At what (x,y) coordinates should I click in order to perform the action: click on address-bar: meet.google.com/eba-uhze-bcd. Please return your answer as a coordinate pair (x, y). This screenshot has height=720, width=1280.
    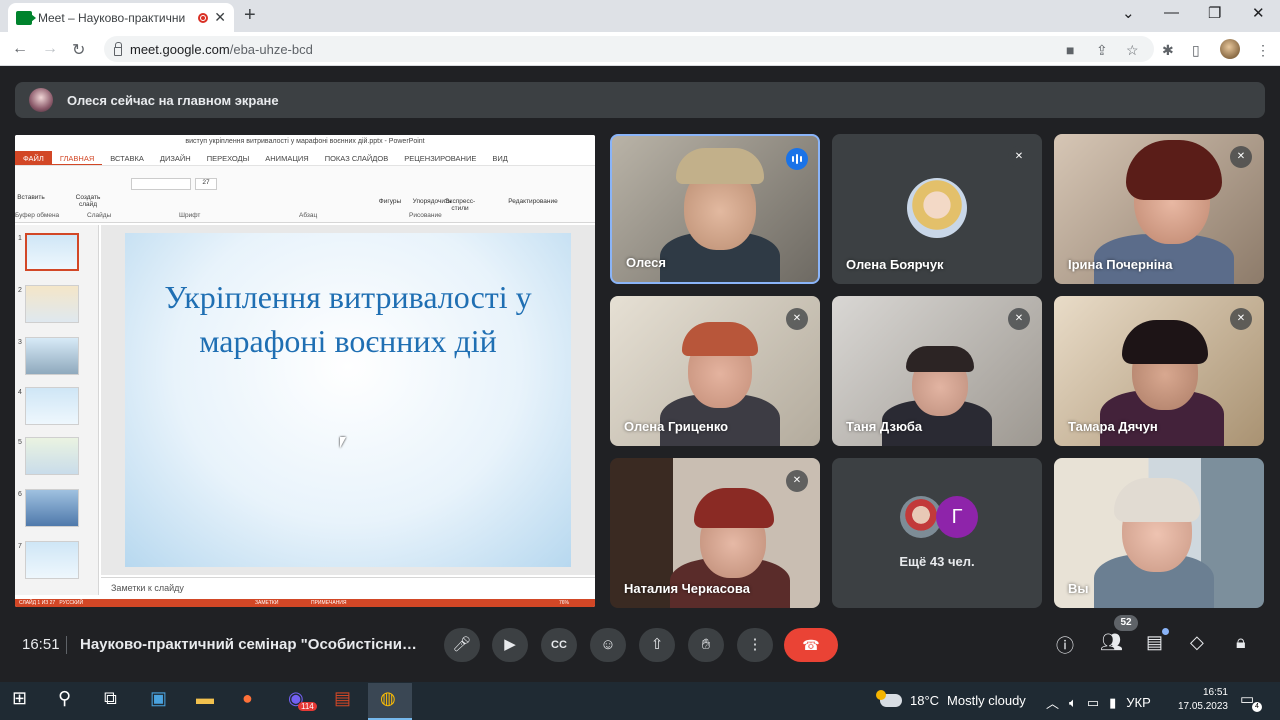
    Looking at the image, I should click on (629, 49).